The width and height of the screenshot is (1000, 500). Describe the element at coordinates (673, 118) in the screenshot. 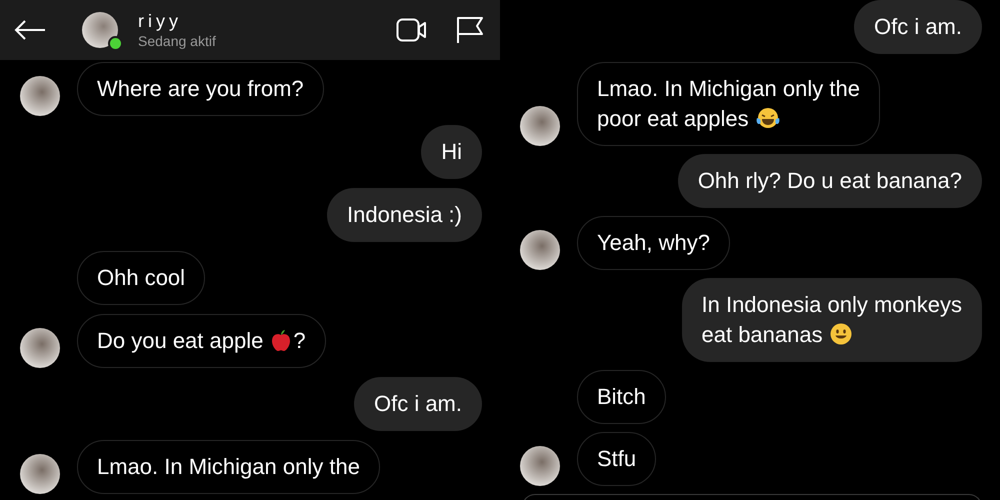

I see `message-text: poor eat apples` at that location.